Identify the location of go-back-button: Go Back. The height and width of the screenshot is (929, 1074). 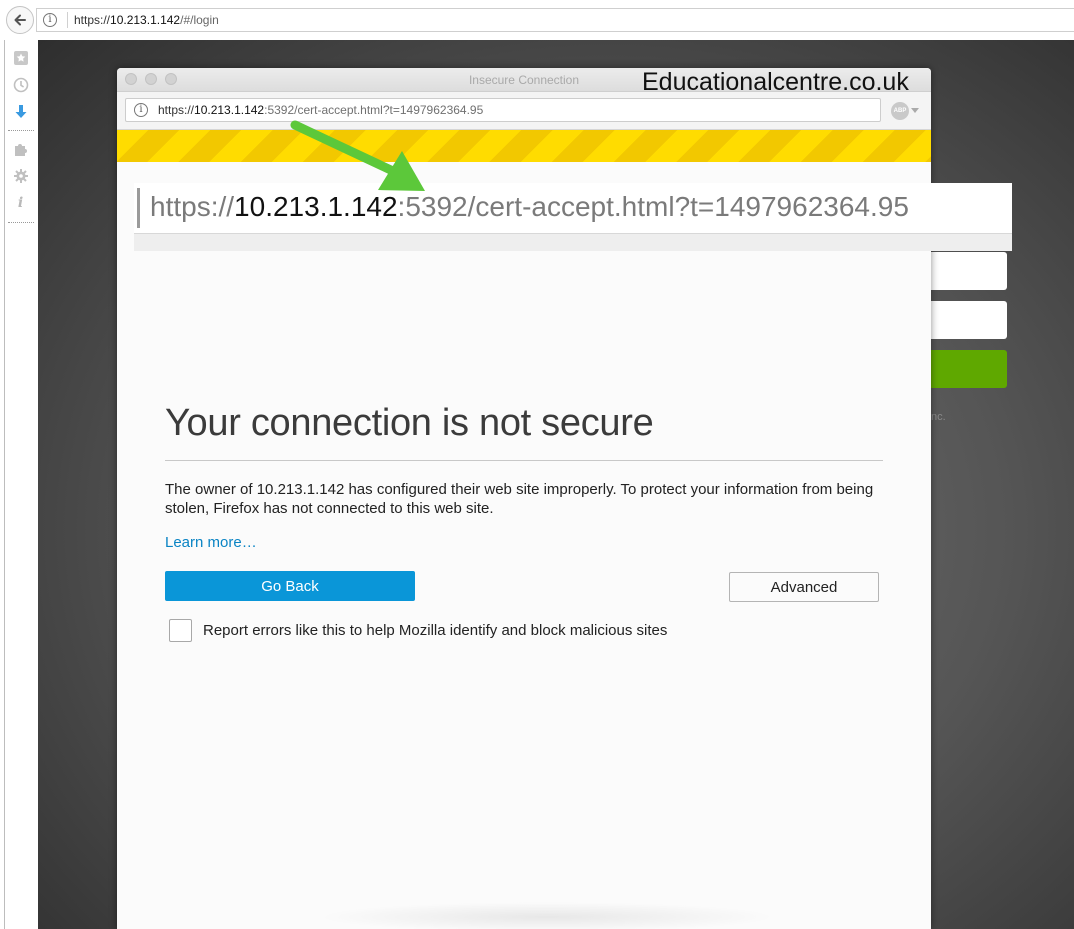
(290, 586).